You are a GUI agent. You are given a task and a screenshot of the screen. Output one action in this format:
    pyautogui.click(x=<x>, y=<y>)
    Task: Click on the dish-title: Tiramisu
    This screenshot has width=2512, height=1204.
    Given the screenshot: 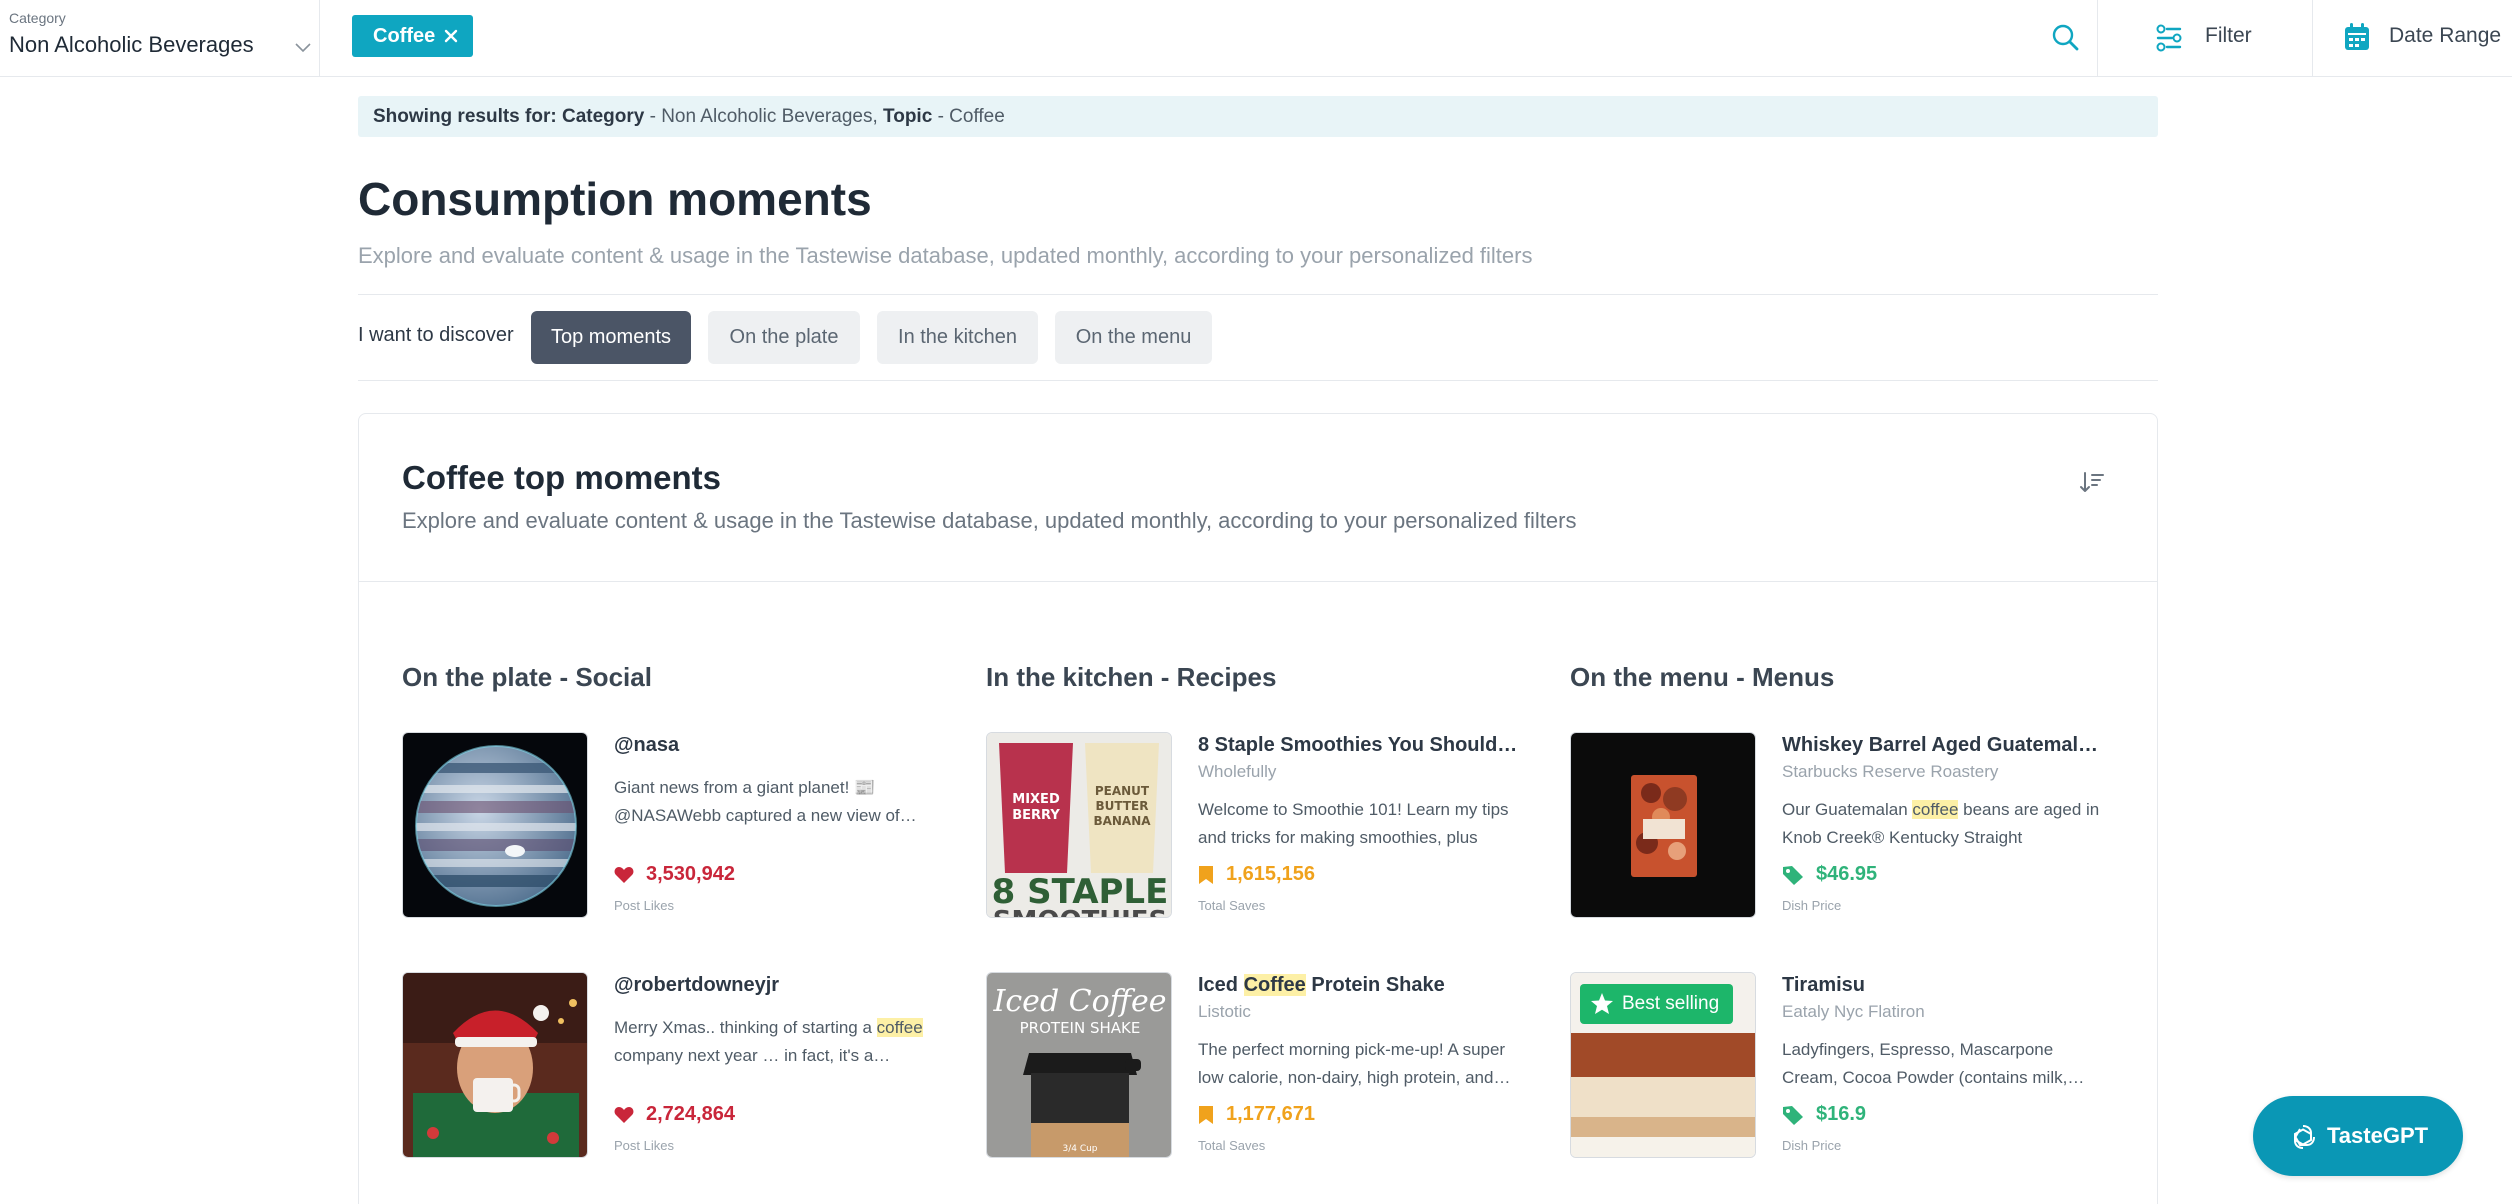 What is the action you would take?
    pyautogui.click(x=1942, y=985)
    